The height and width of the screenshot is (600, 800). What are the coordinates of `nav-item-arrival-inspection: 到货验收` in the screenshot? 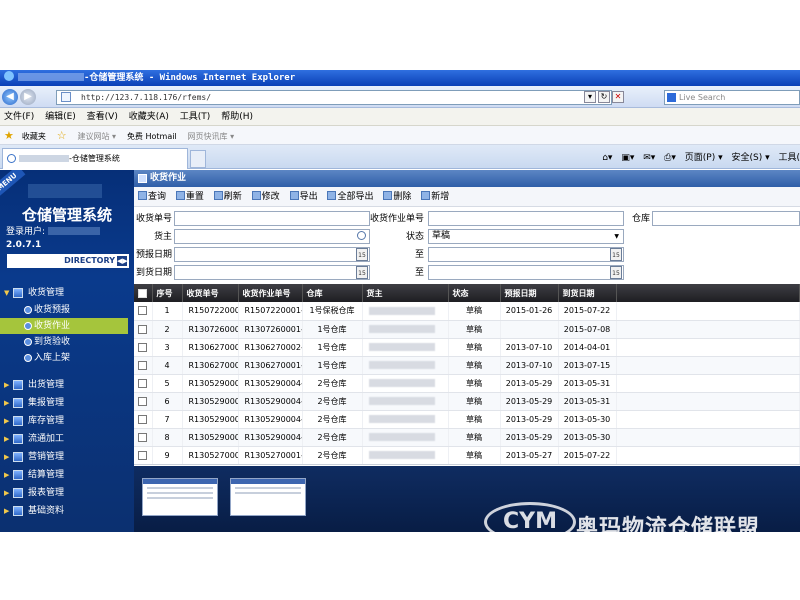 It's located at (67, 342).